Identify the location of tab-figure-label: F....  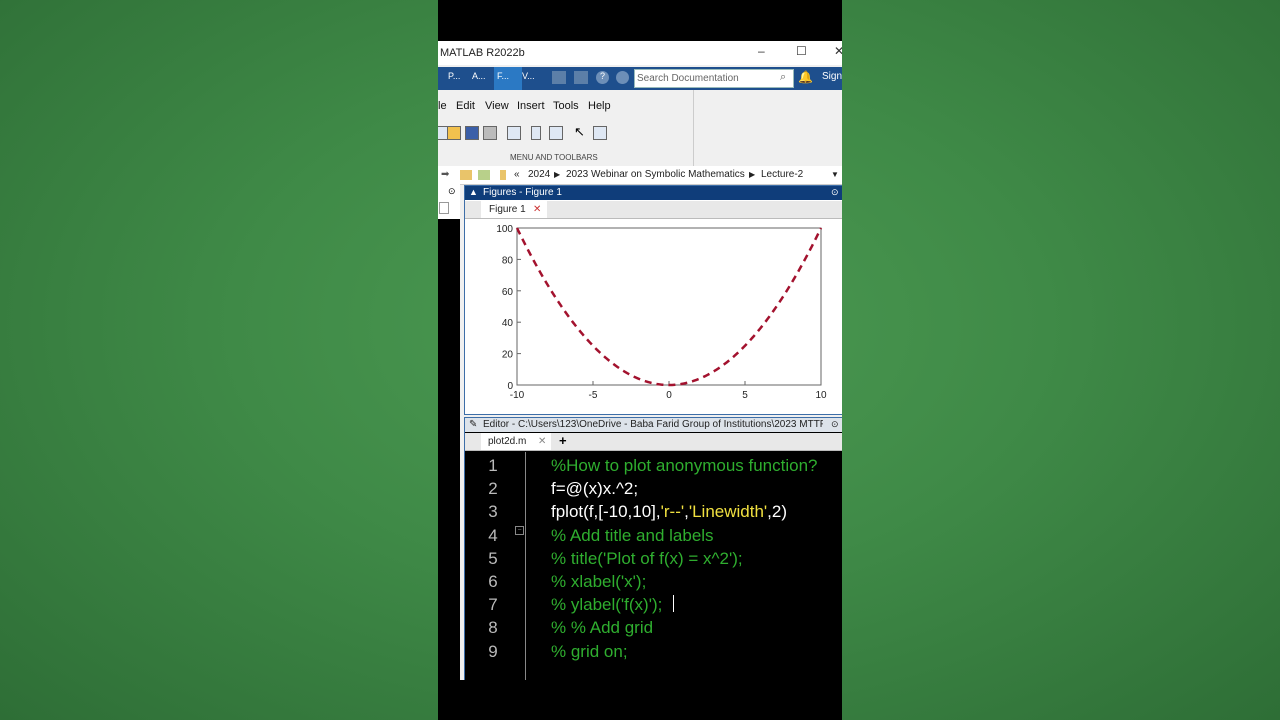
(503, 76).